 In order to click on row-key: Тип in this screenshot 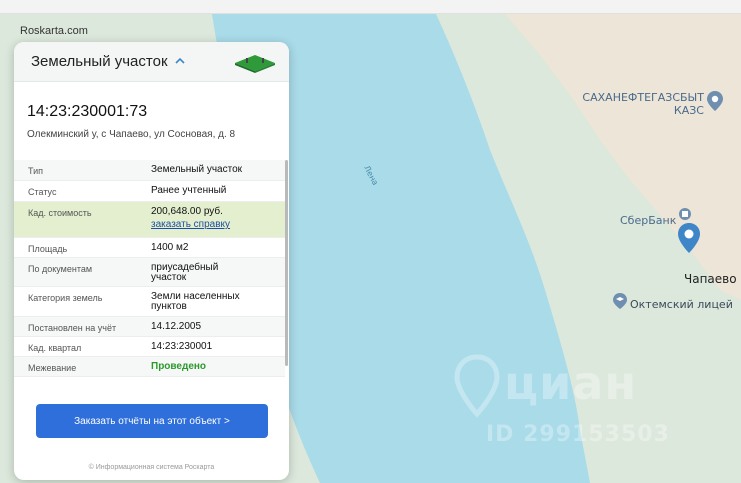, I will do `click(36, 171)`.